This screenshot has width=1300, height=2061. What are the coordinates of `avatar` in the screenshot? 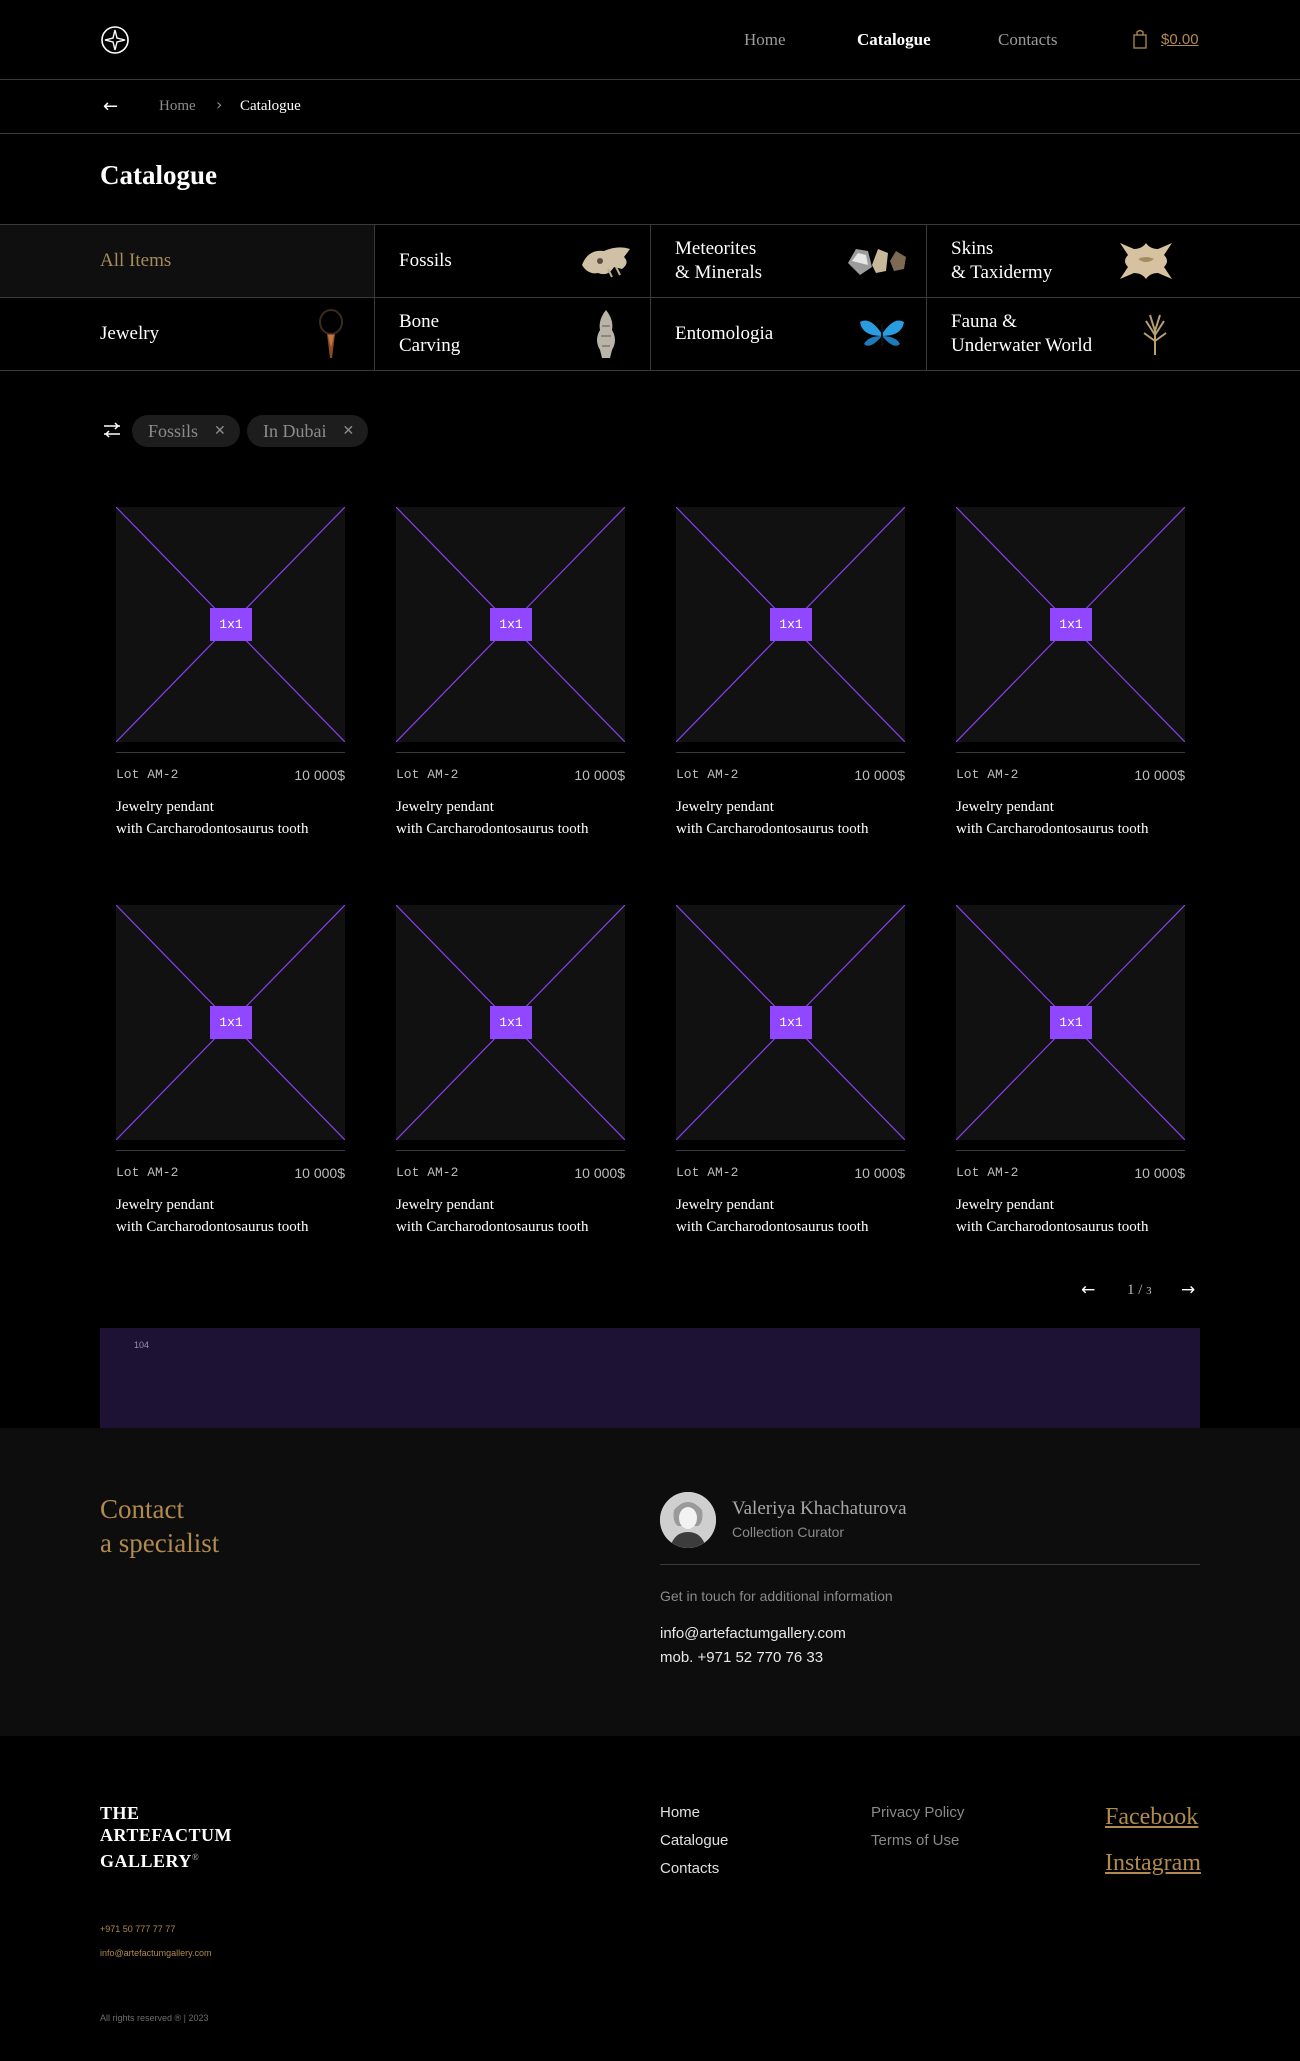 It's located at (688, 1520).